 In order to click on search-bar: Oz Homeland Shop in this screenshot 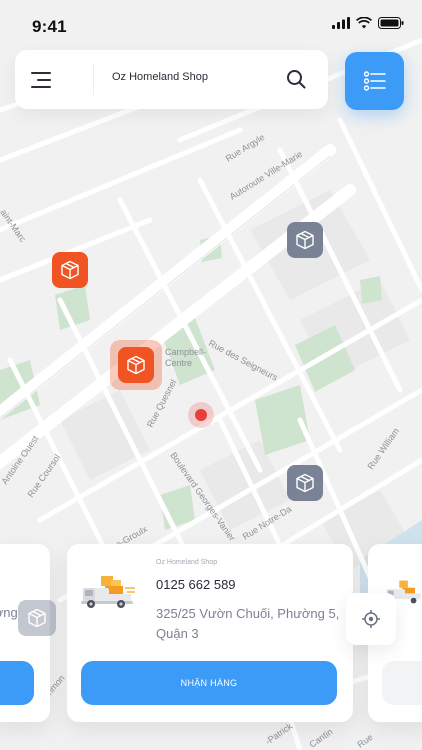, I will do `click(171, 79)`.